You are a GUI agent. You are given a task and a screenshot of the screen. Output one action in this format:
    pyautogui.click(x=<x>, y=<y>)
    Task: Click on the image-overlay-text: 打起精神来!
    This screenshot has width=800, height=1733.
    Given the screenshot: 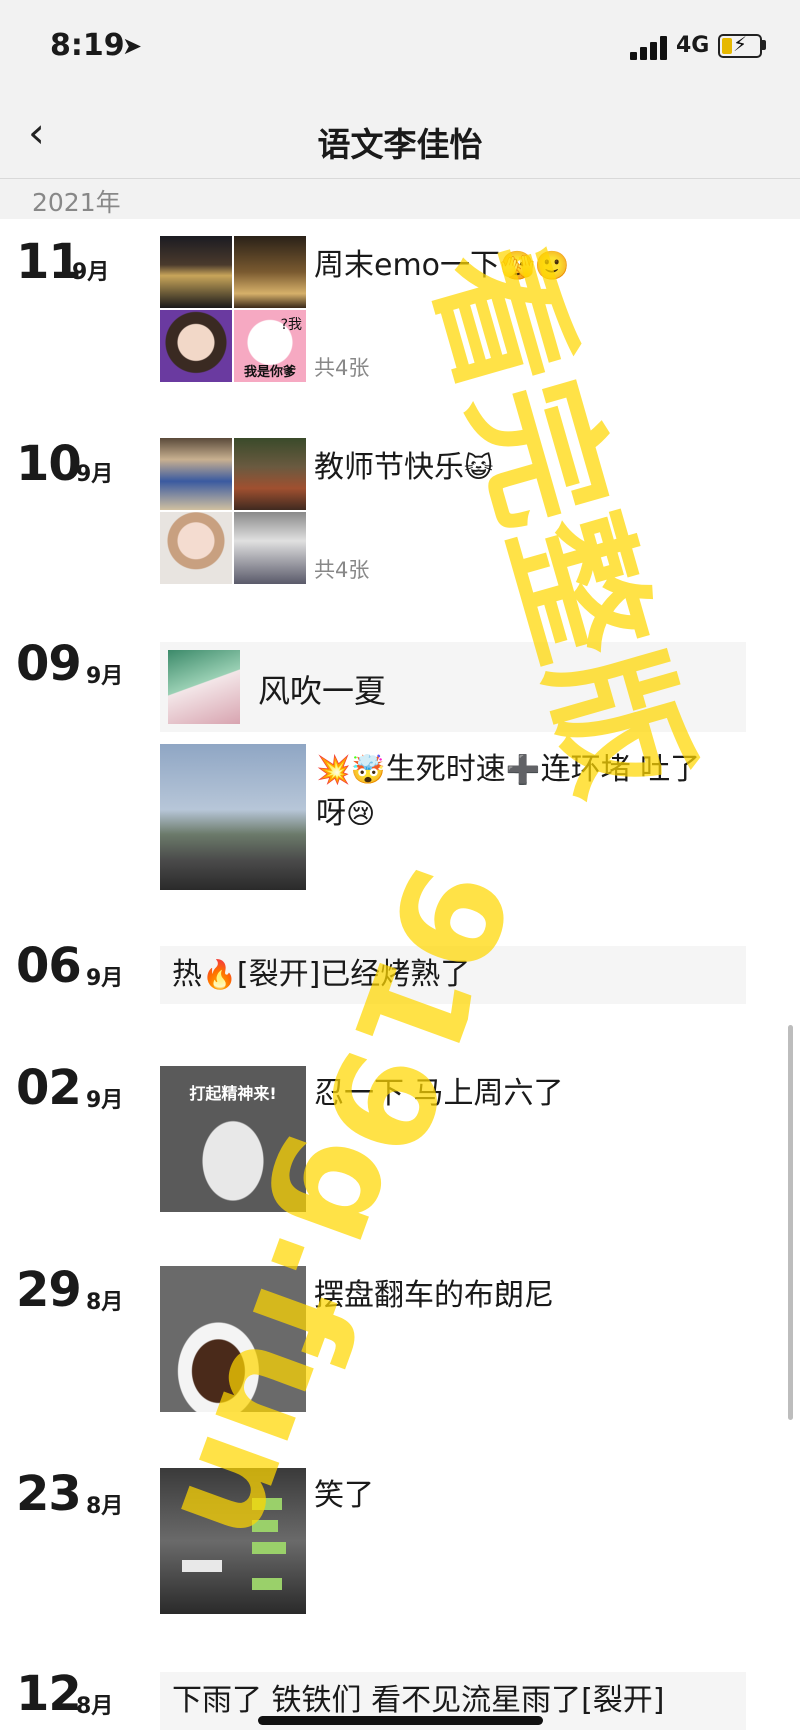 What is the action you would take?
    pyautogui.click(x=233, y=1093)
    